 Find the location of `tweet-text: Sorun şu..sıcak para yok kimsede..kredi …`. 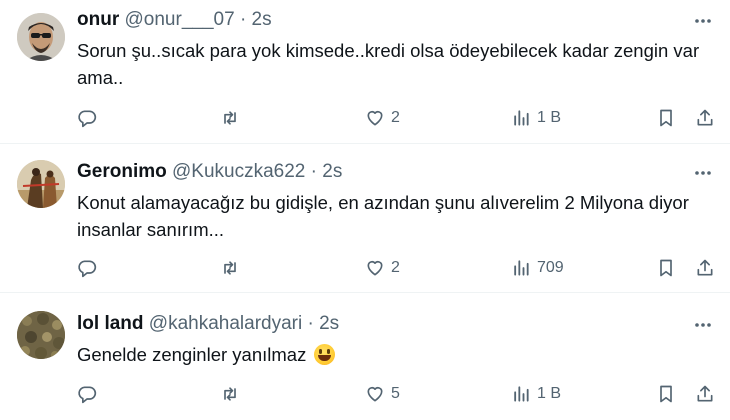

tweet-text: Sorun şu..sıcak para yok kimsede..kredi … is located at coordinates (388, 64).